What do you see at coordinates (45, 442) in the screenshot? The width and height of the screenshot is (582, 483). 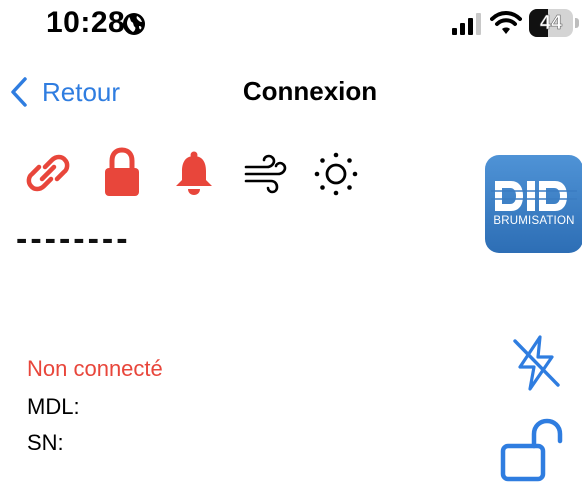 I see `sn-label: SN:` at bounding box center [45, 442].